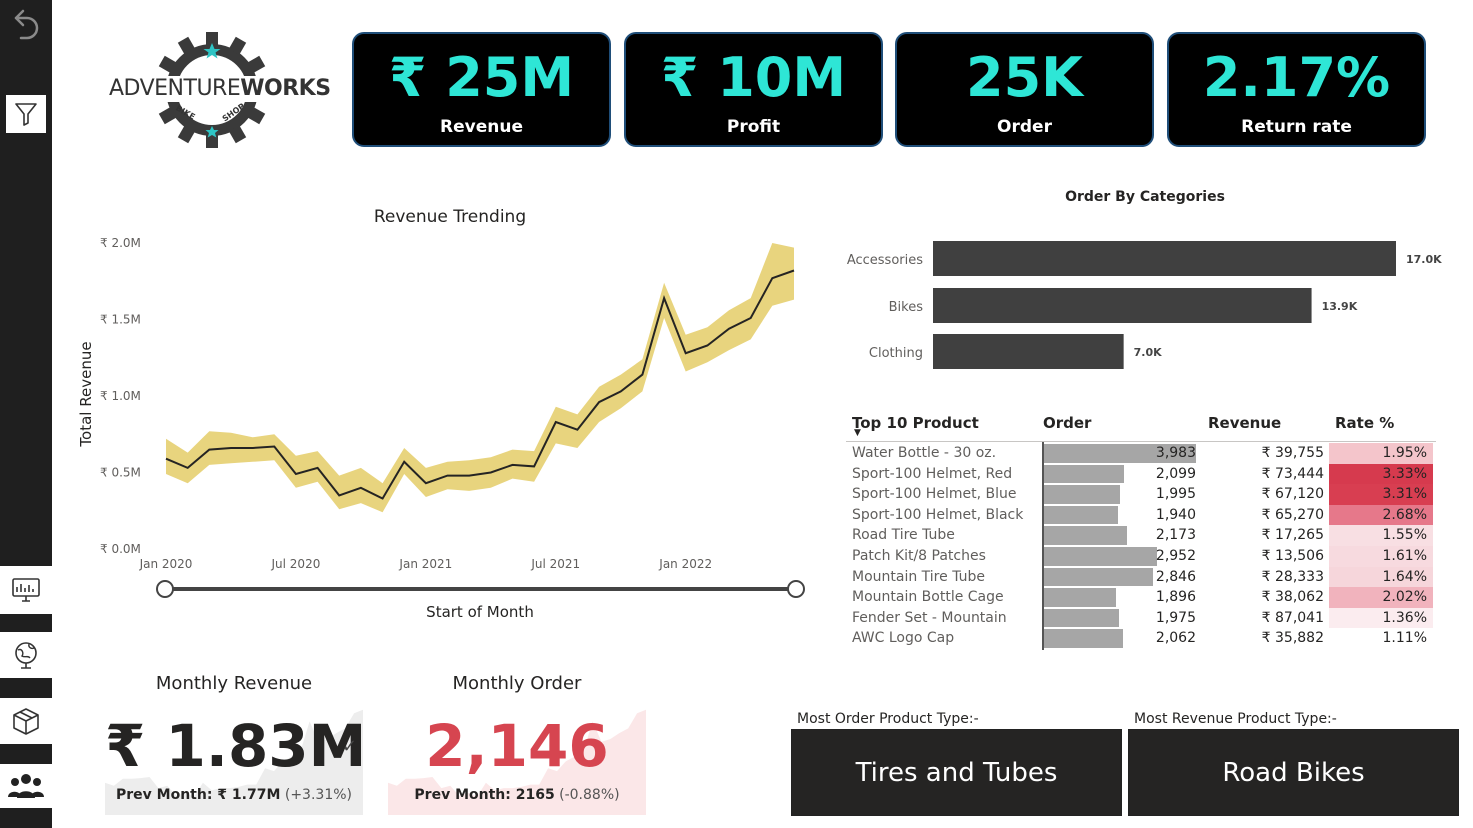 The width and height of the screenshot is (1473, 828). What do you see at coordinates (1296, 77) in the screenshot?
I see `kpi-value: 2.17%` at bounding box center [1296, 77].